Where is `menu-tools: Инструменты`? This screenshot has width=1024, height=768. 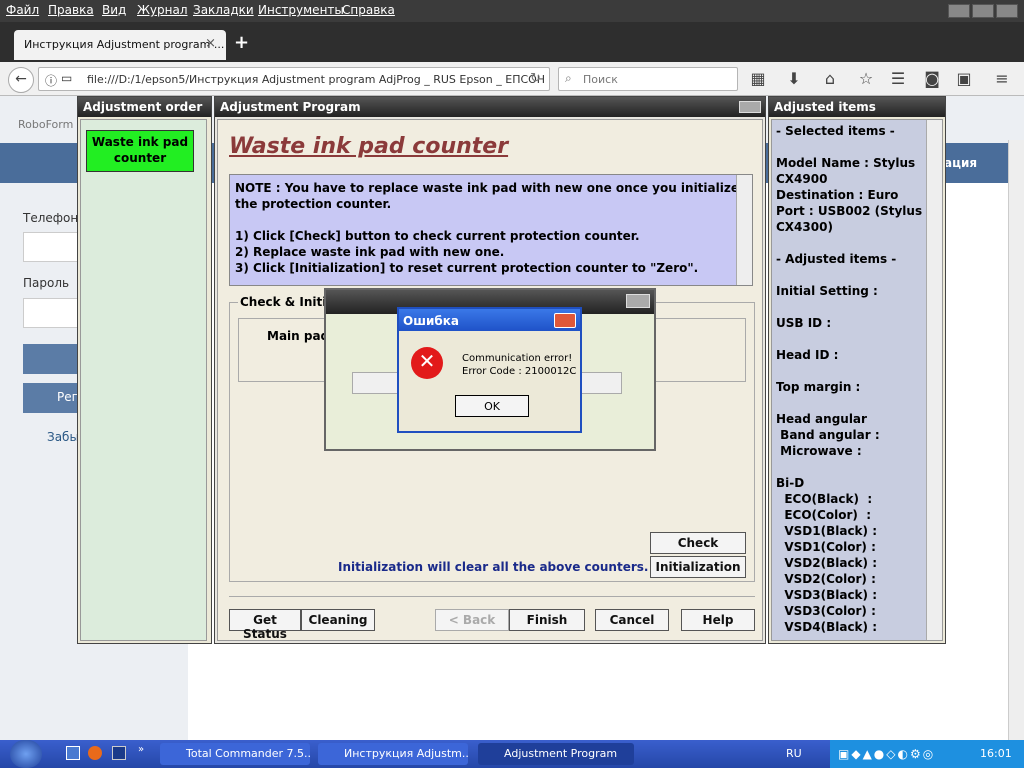 menu-tools: Инструменты is located at coordinates (301, 10).